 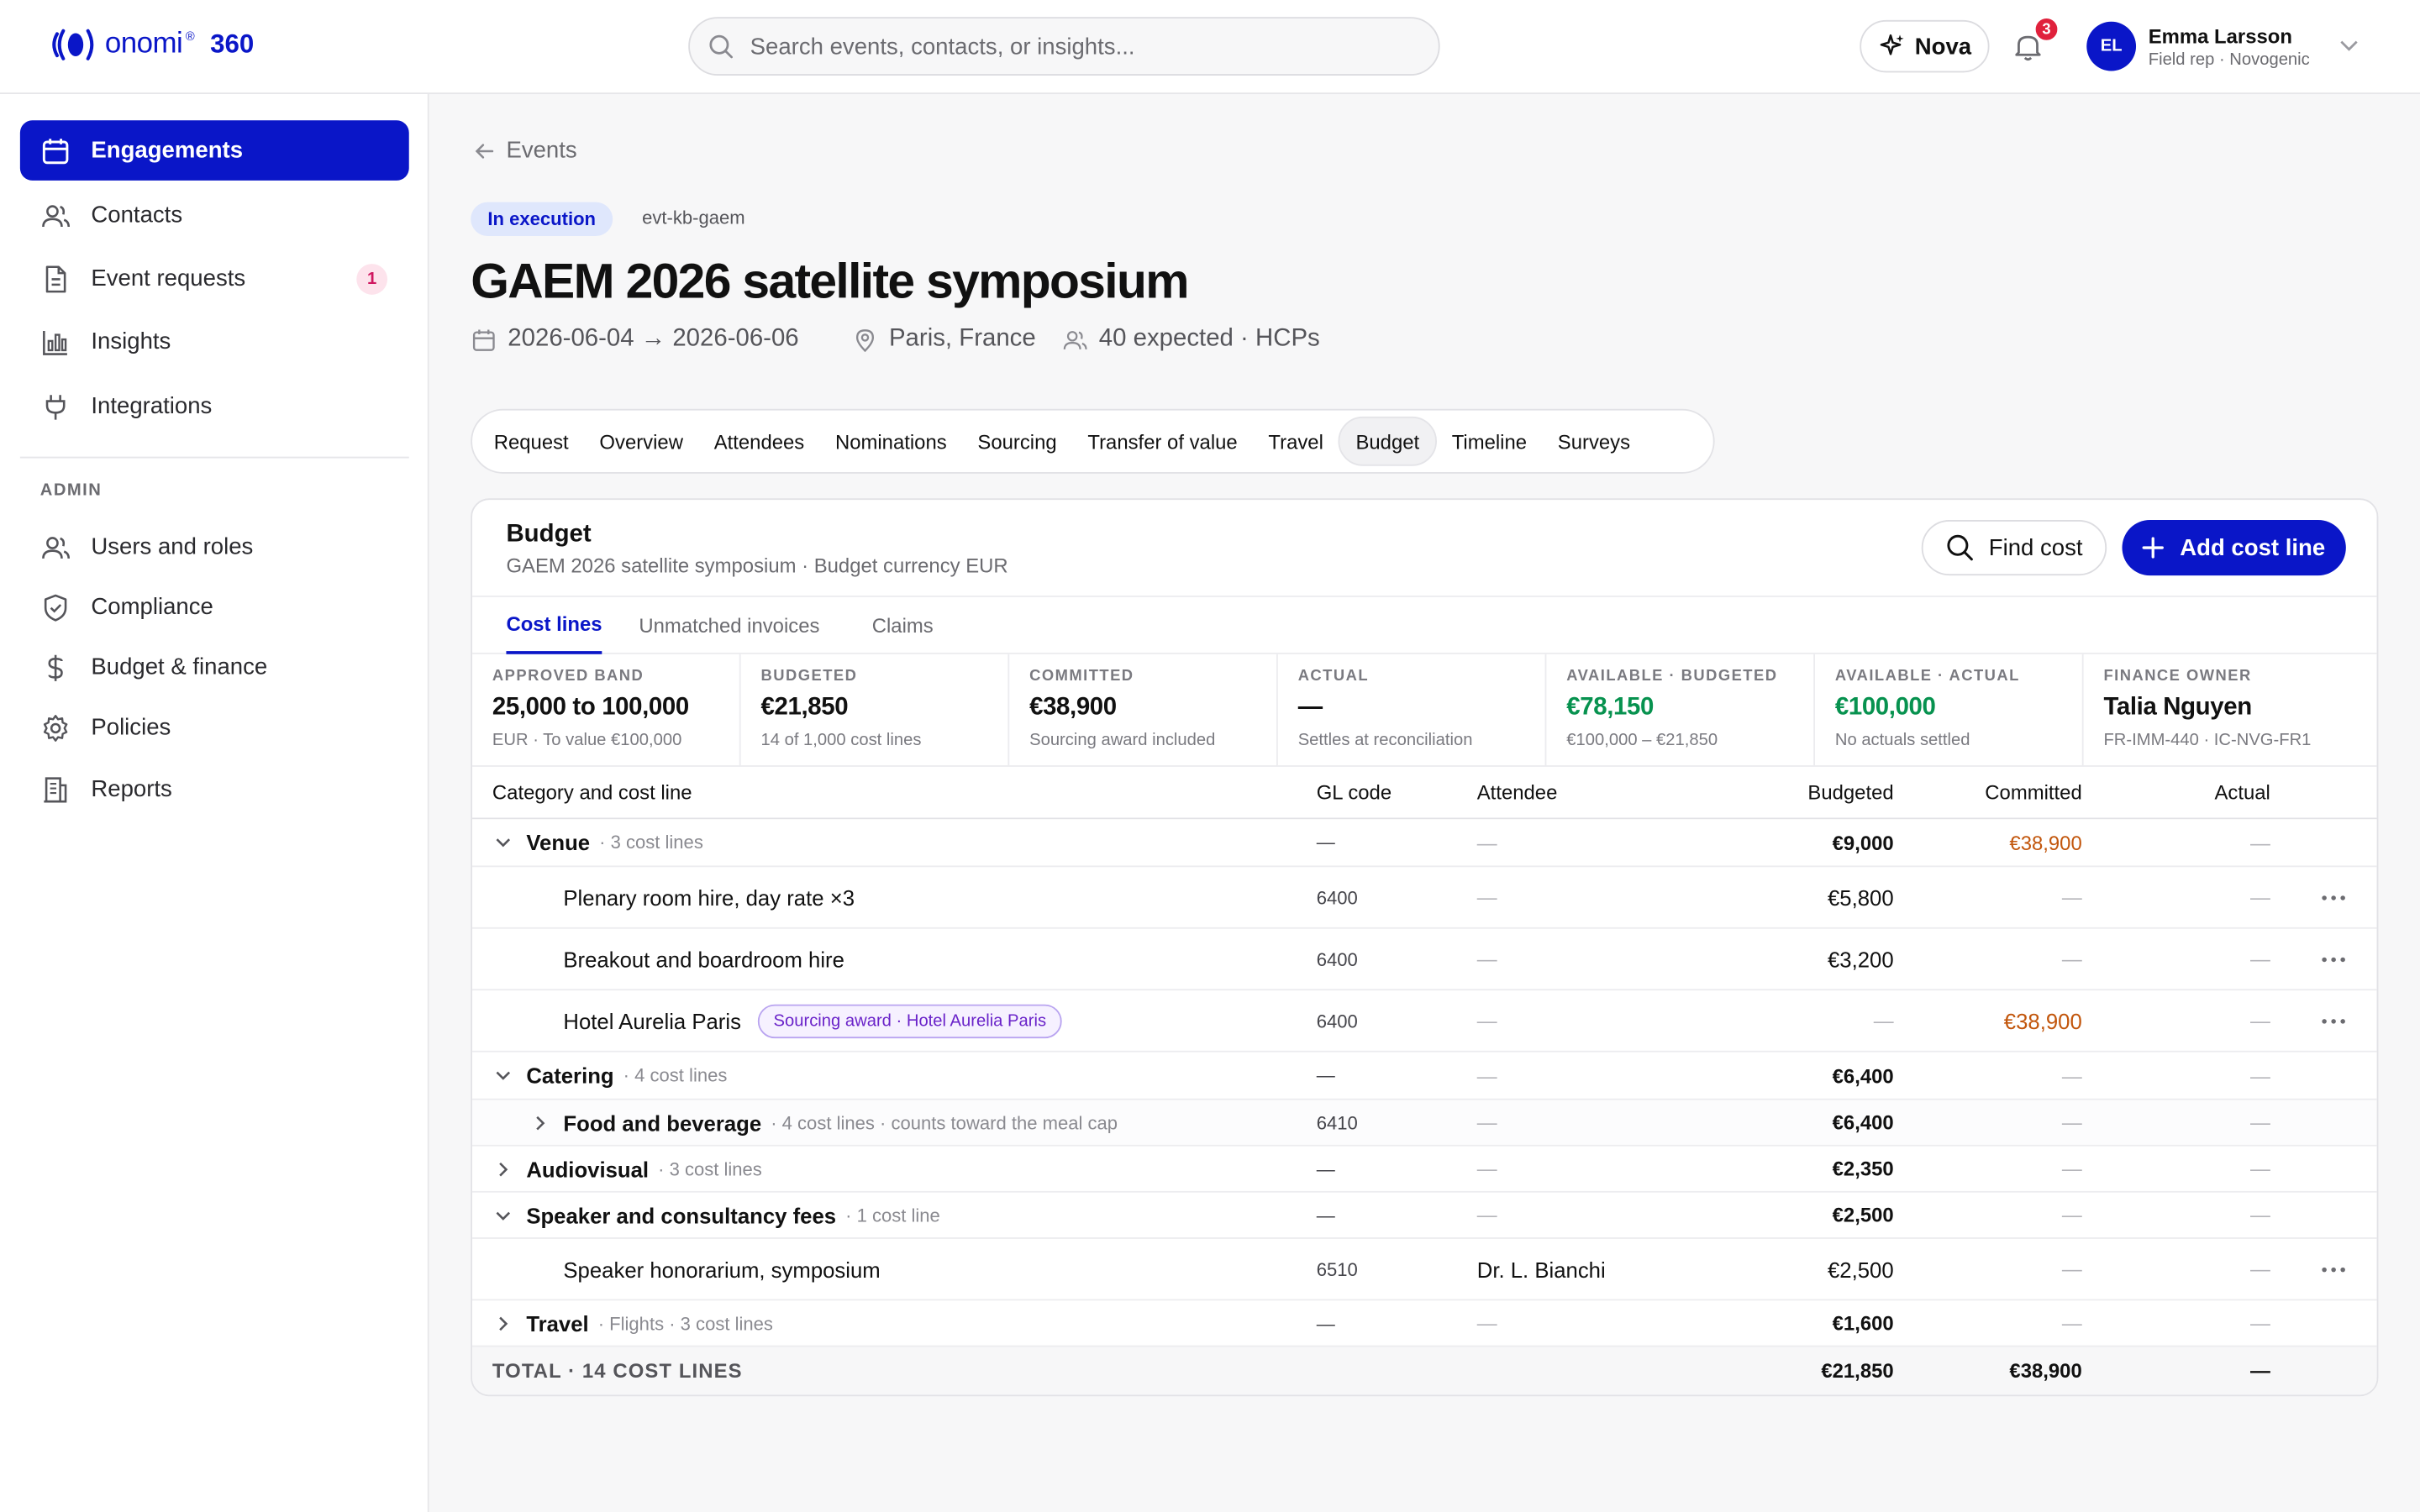 I want to click on column-header-attendee: Attendee, so click(x=1517, y=792).